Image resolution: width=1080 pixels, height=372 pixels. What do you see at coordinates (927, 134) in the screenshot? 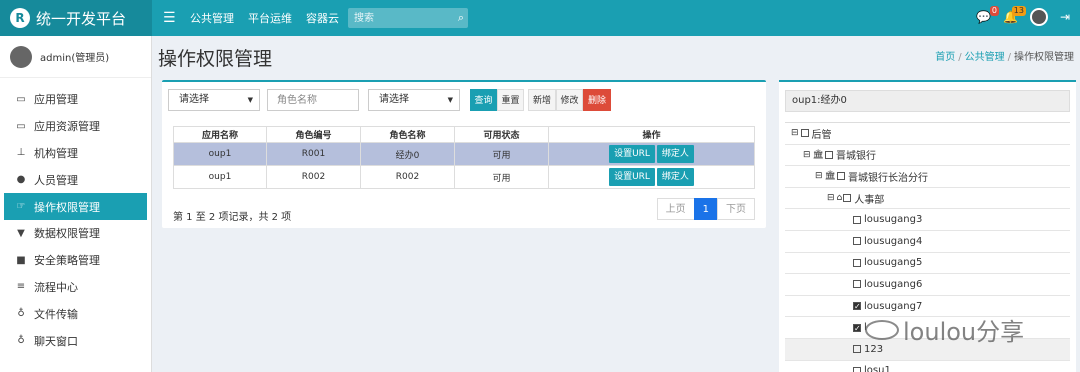
I see `tree-node: ⊟ 后管` at bounding box center [927, 134].